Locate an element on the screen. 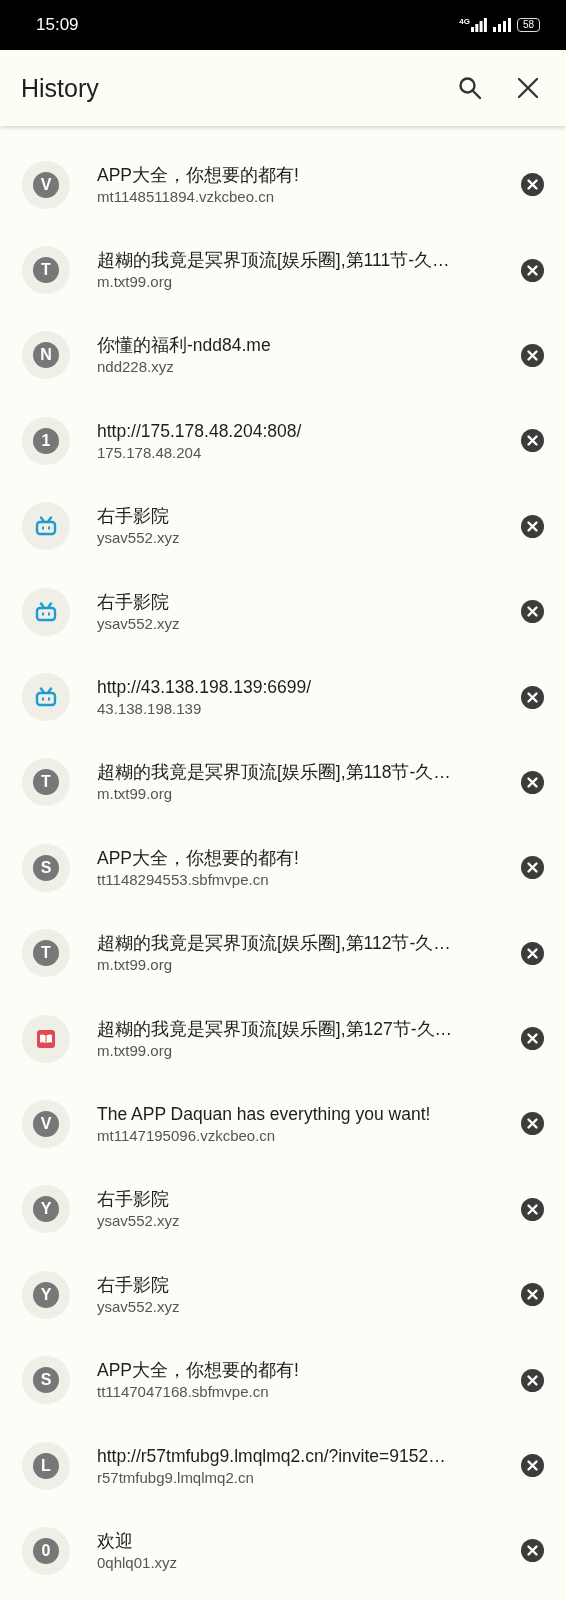 The width and height of the screenshot is (566, 1600). battery-level: 58 is located at coordinates (528, 25).